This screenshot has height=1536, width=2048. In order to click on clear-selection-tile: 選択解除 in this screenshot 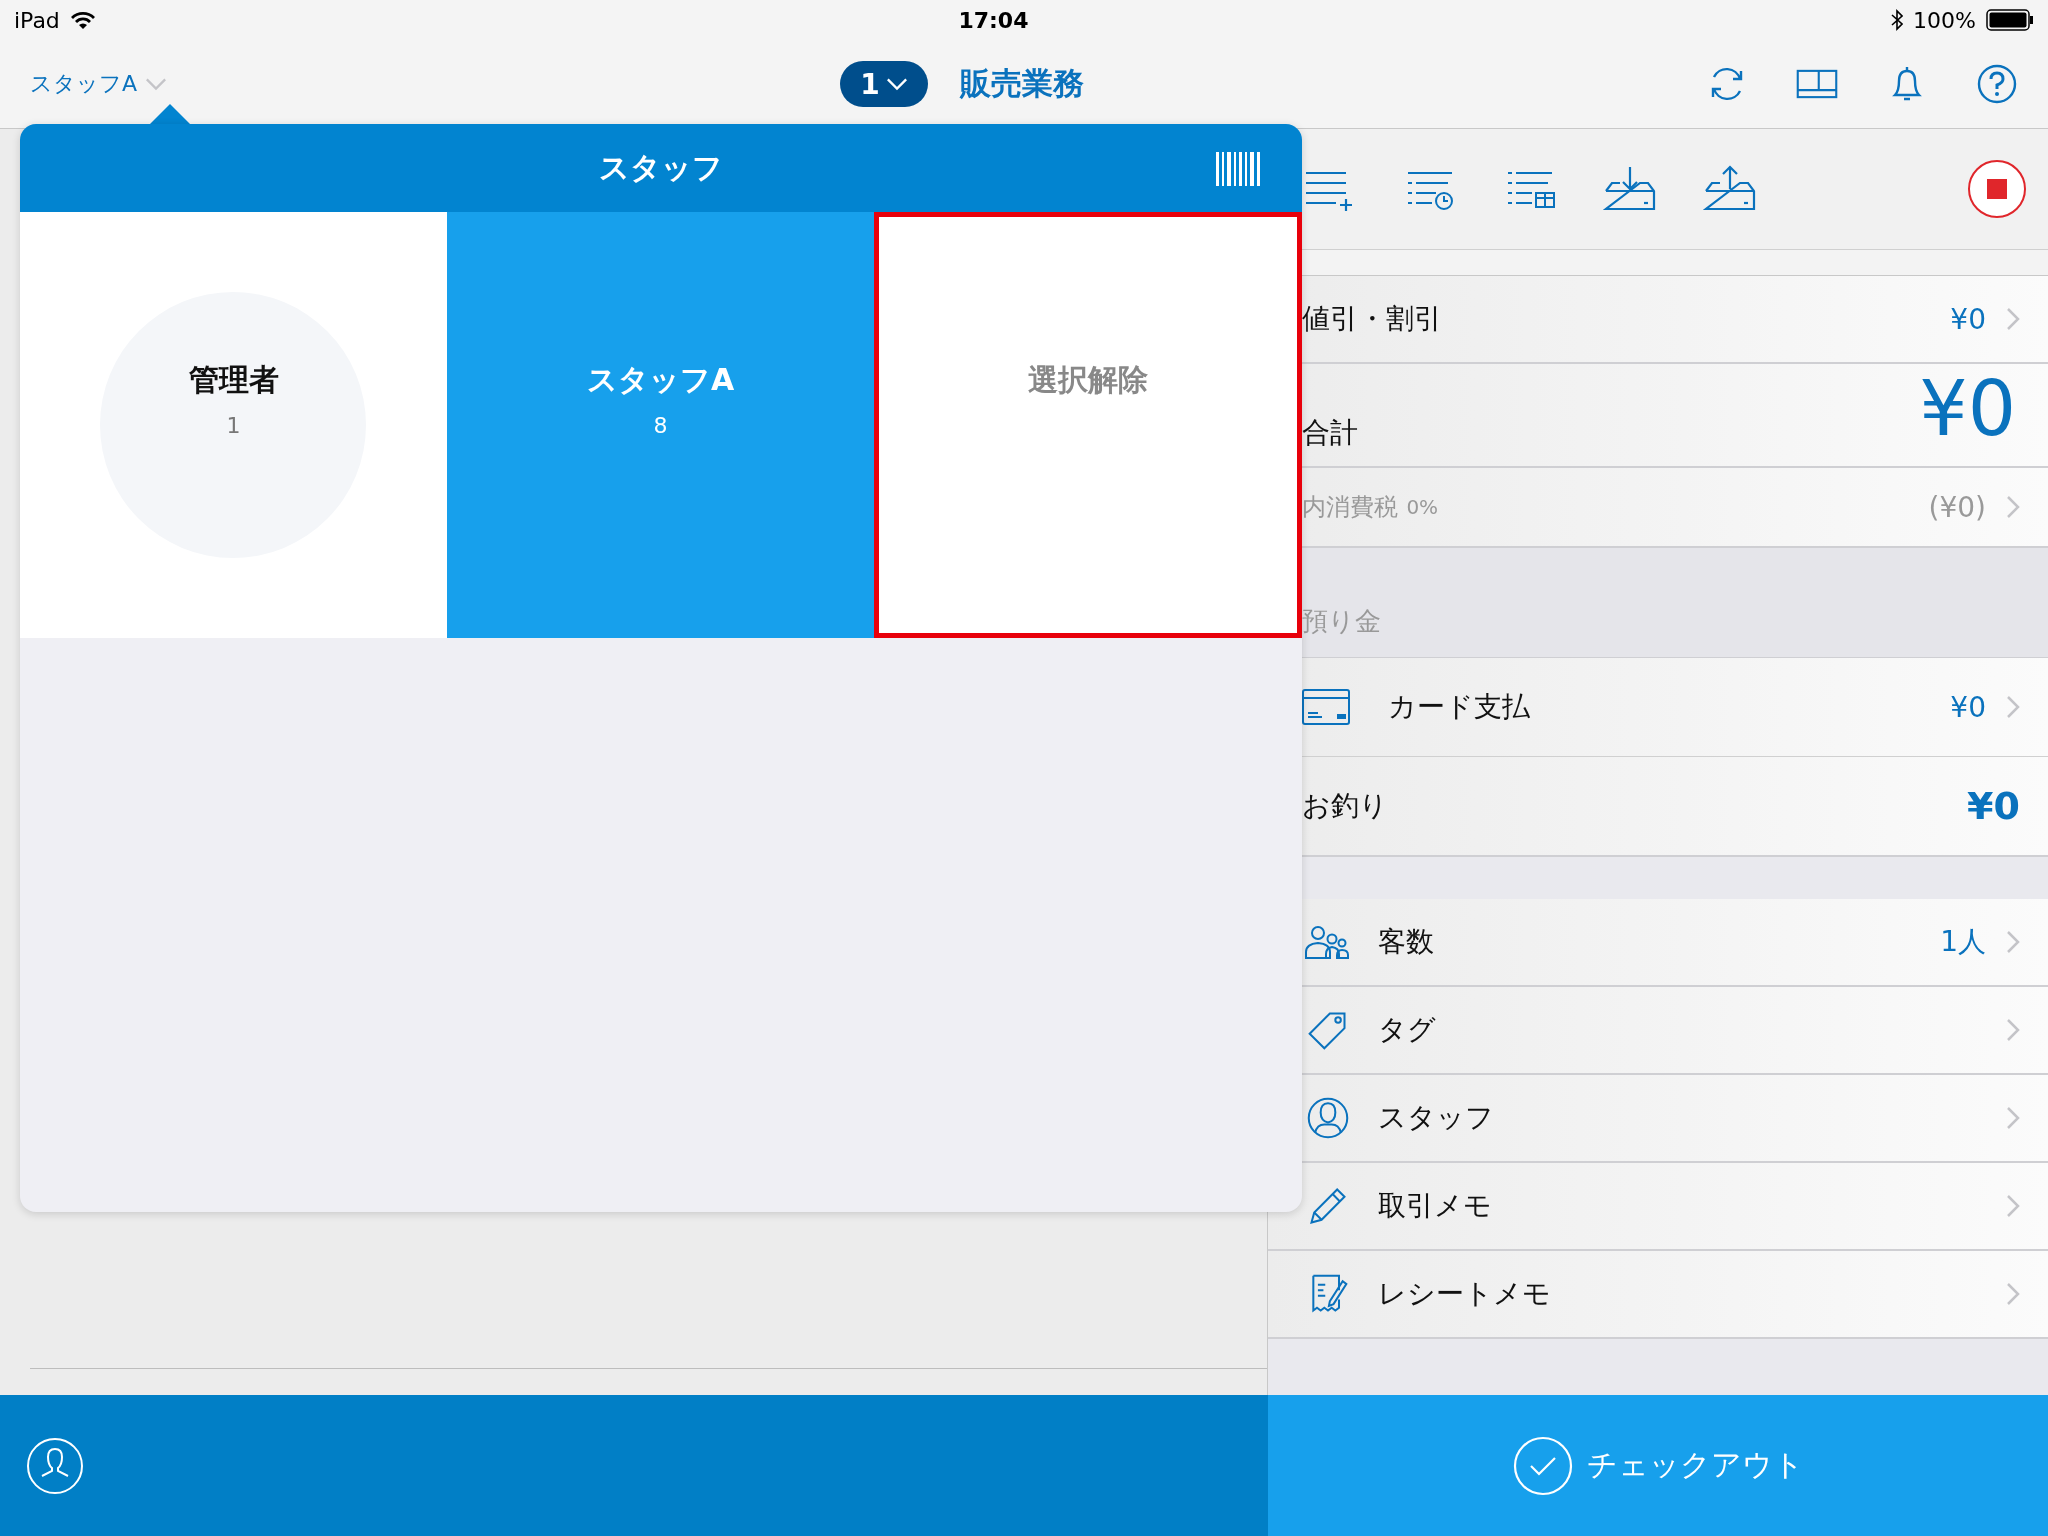, I will do `click(1088, 425)`.